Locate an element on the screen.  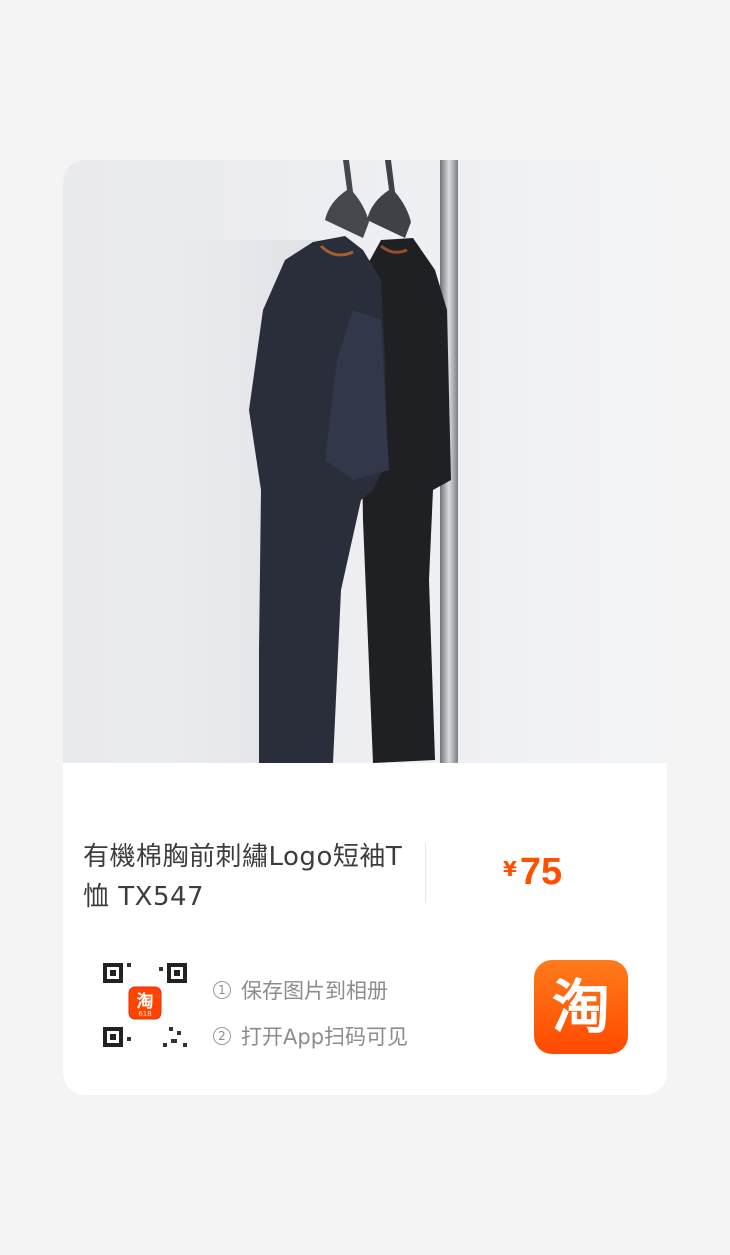
price-amount: 75 is located at coordinates (541, 872).